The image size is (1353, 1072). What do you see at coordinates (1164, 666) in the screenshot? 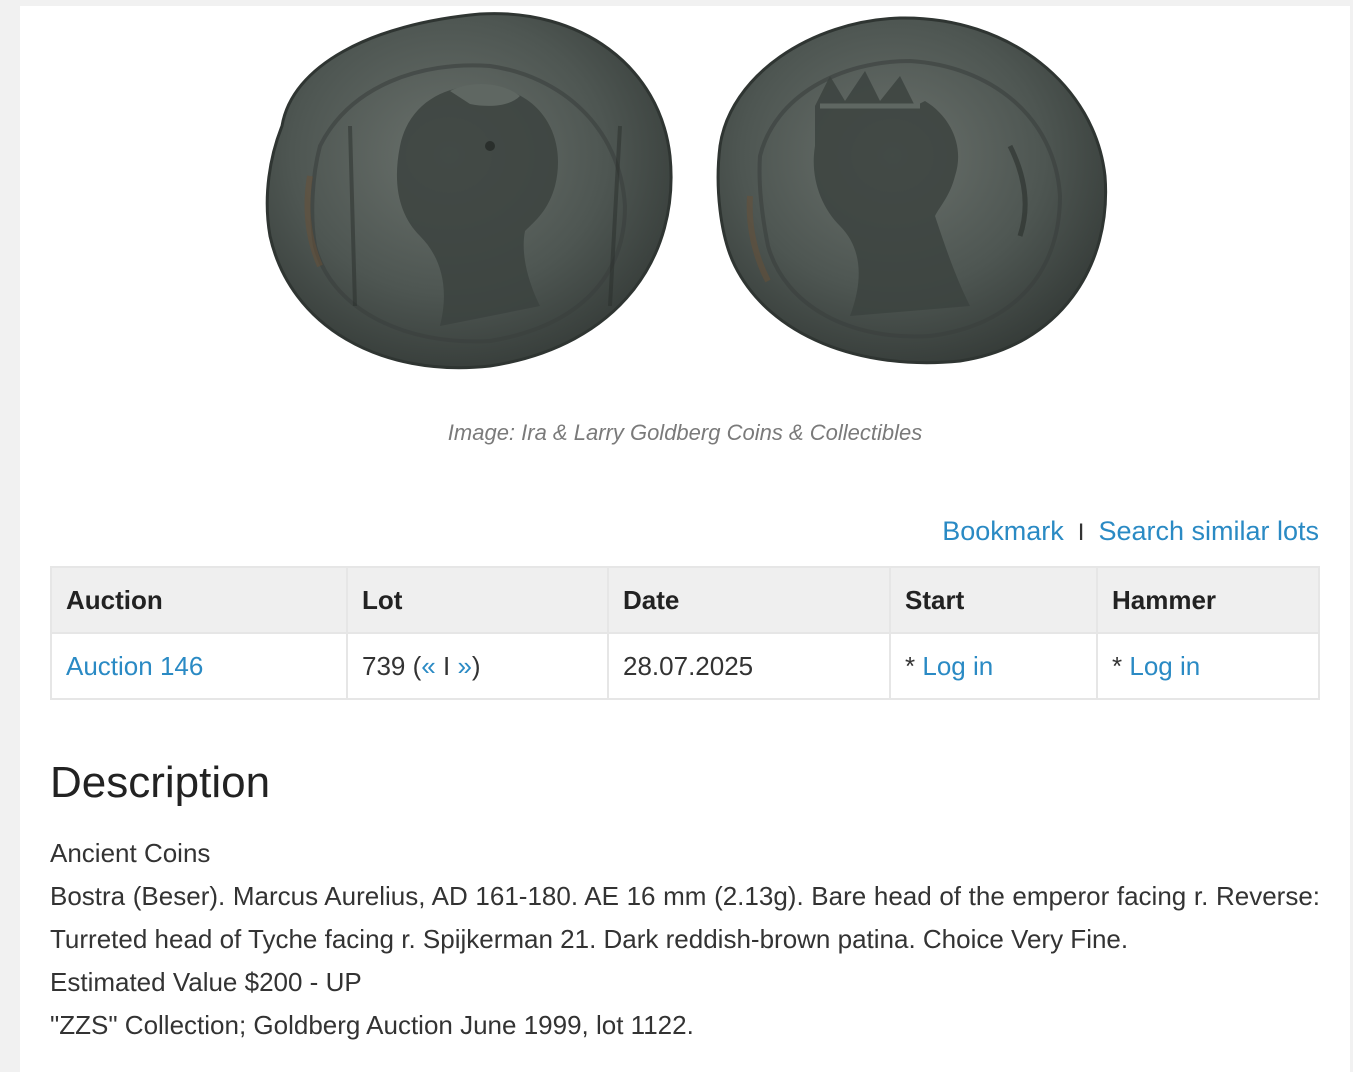
I see `hammer-login-link: Log in` at bounding box center [1164, 666].